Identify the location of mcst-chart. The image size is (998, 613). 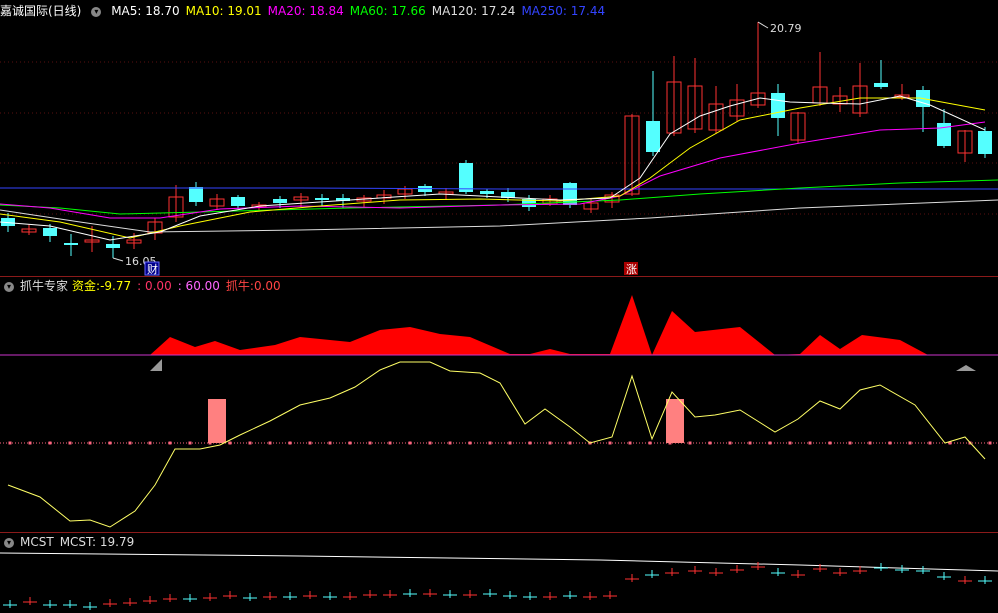
(499, 573).